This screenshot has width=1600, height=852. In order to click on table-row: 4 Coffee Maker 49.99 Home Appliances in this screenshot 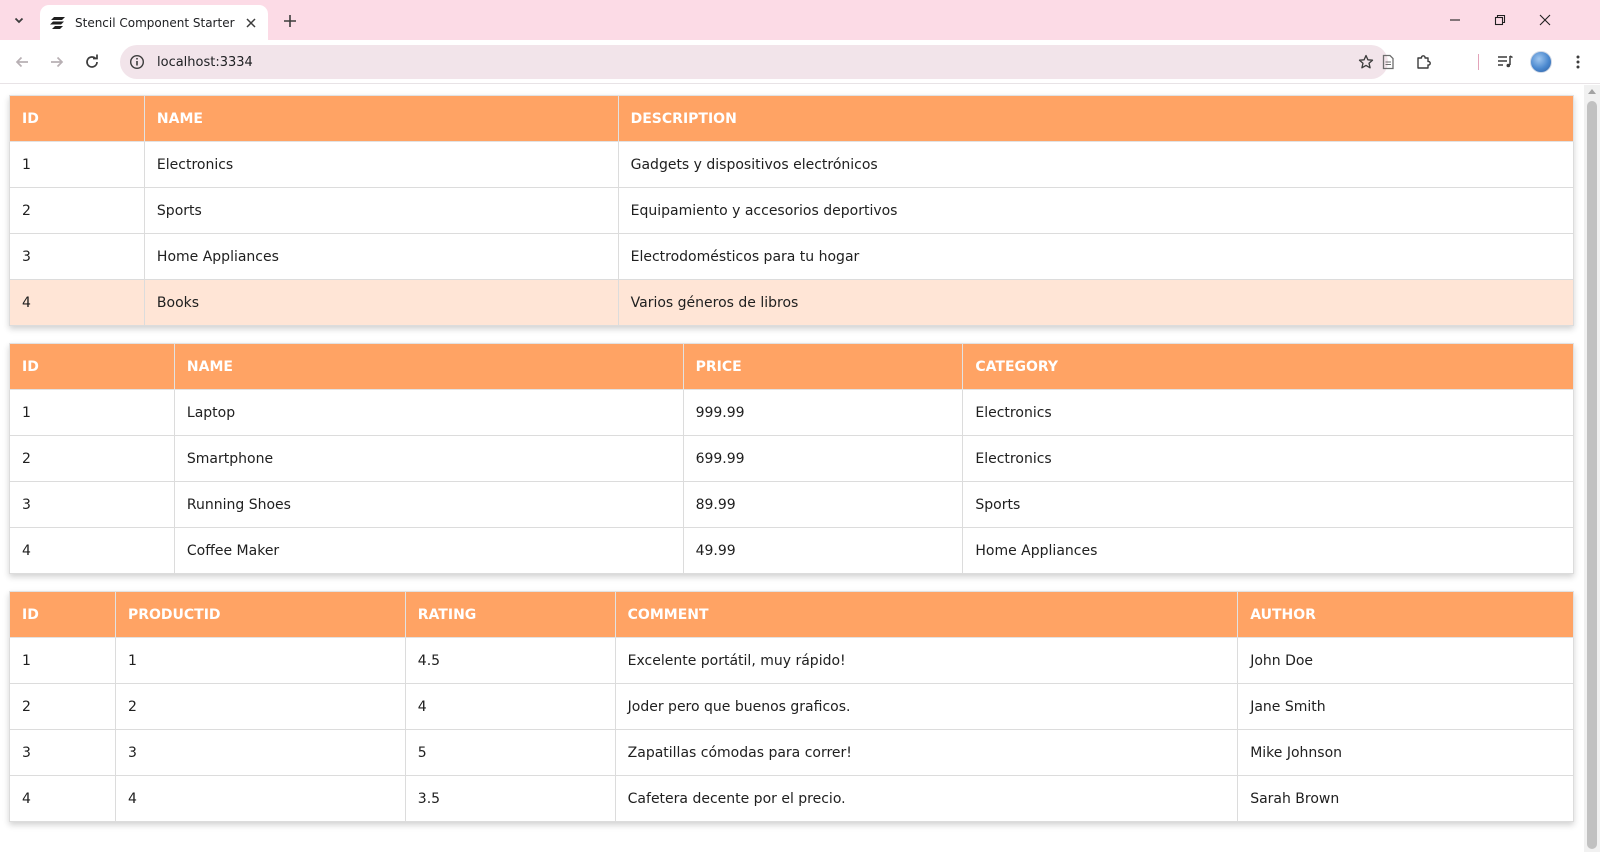, I will do `click(791, 550)`.